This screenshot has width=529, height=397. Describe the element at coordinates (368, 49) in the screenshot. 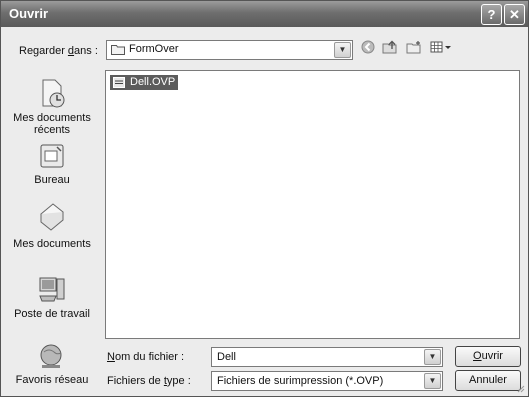

I see `back-icon` at that location.